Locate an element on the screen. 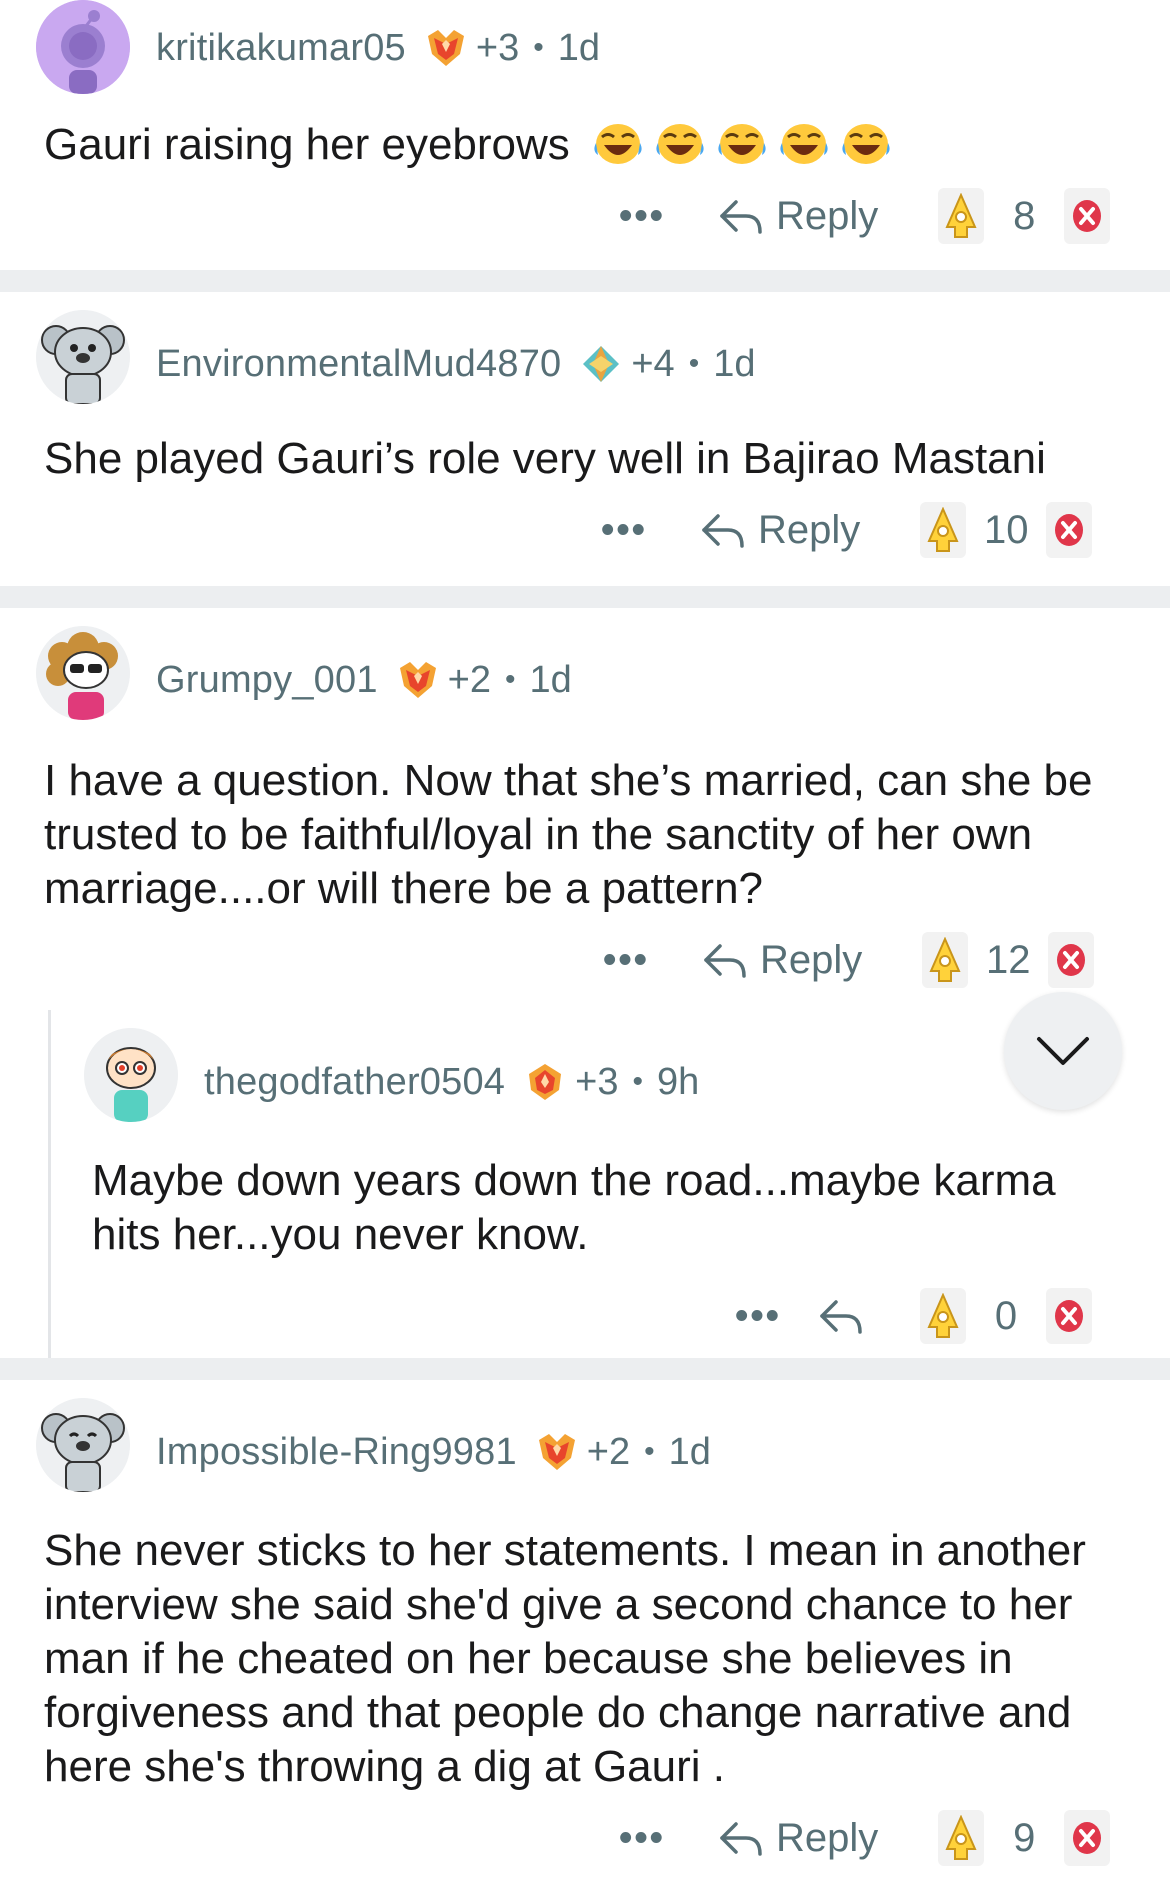 Image resolution: width=1170 pixels, height=1892 pixels. vote-score: 0 is located at coordinates (1006, 1315).